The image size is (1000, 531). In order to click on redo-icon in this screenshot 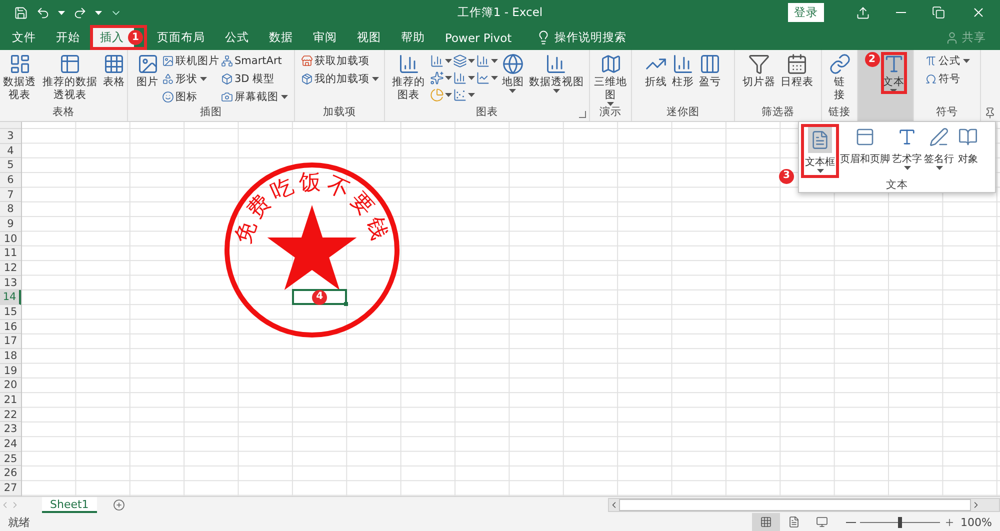, I will do `click(80, 13)`.